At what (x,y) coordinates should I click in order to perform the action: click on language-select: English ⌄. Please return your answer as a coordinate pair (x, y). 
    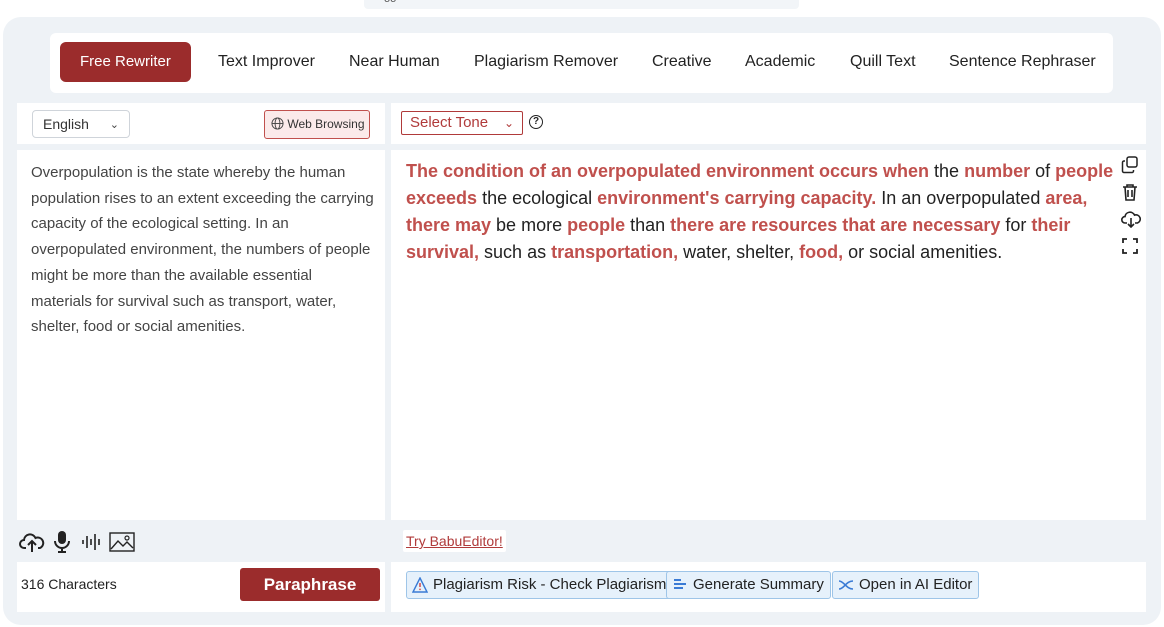
    Looking at the image, I should click on (81, 124).